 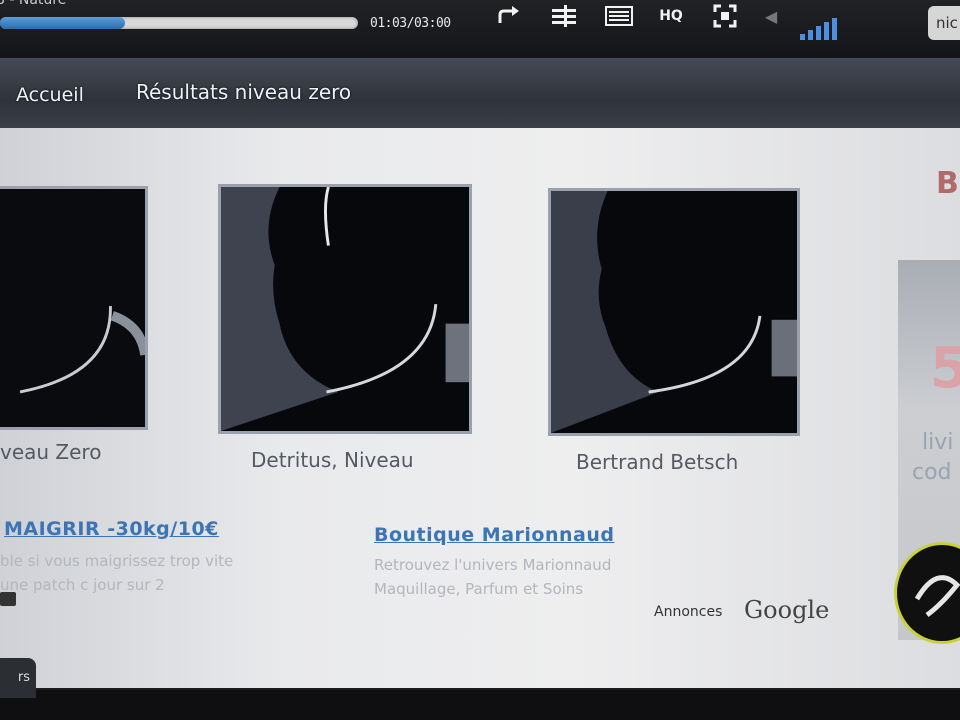 What do you see at coordinates (938, 442) in the screenshot?
I see `sidebar-ad-text: livi` at bounding box center [938, 442].